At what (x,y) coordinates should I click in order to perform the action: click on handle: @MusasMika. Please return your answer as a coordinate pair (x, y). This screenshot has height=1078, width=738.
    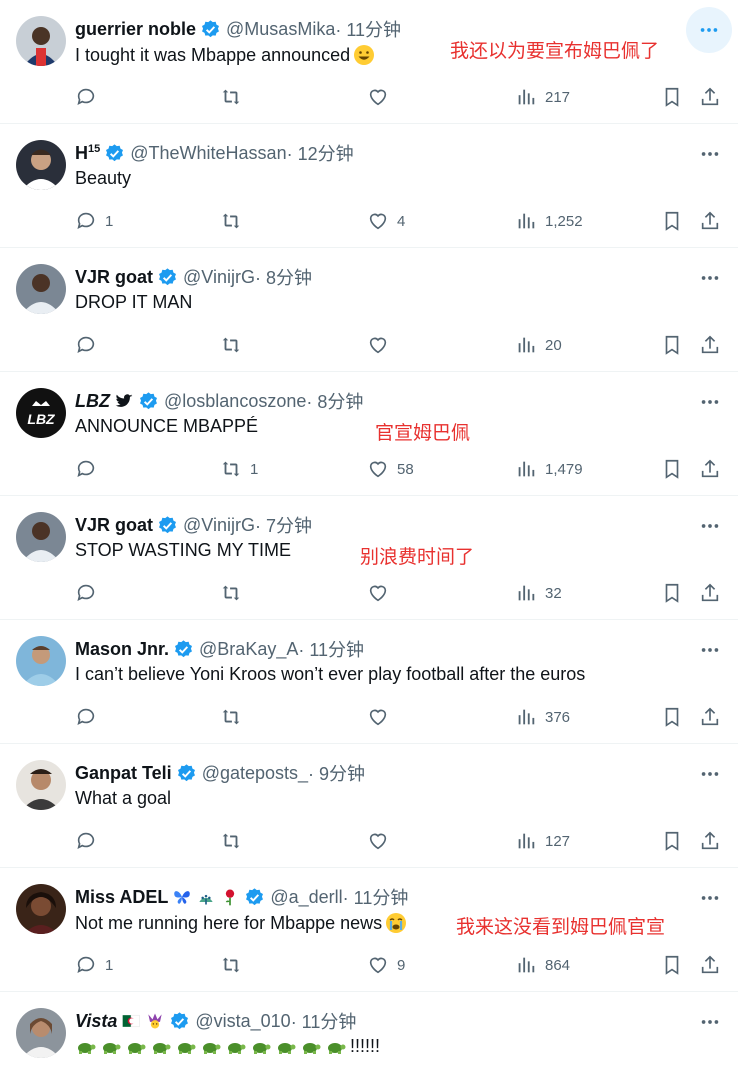
    Looking at the image, I should click on (280, 29).